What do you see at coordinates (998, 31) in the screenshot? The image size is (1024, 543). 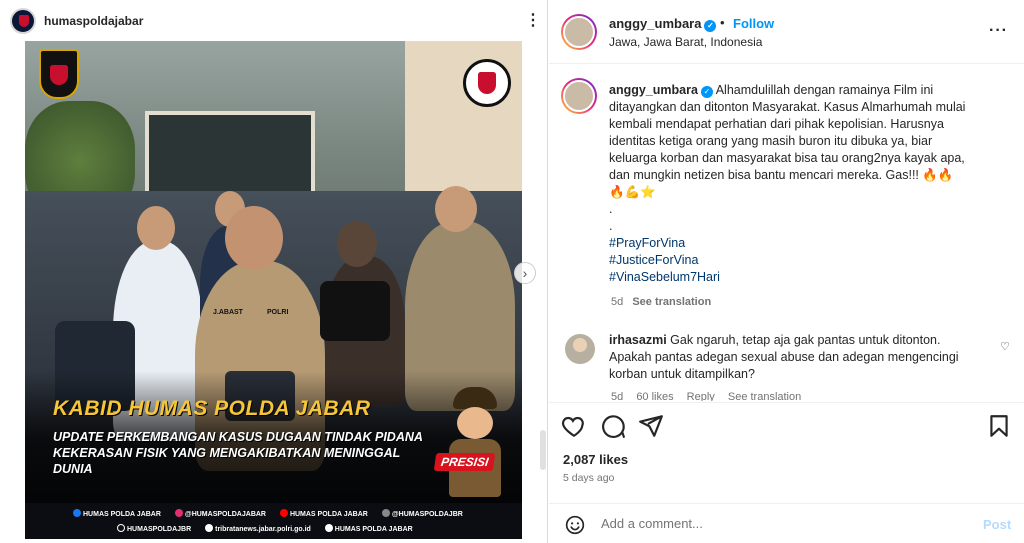 I see `more-options-icon: ···` at bounding box center [998, 31].